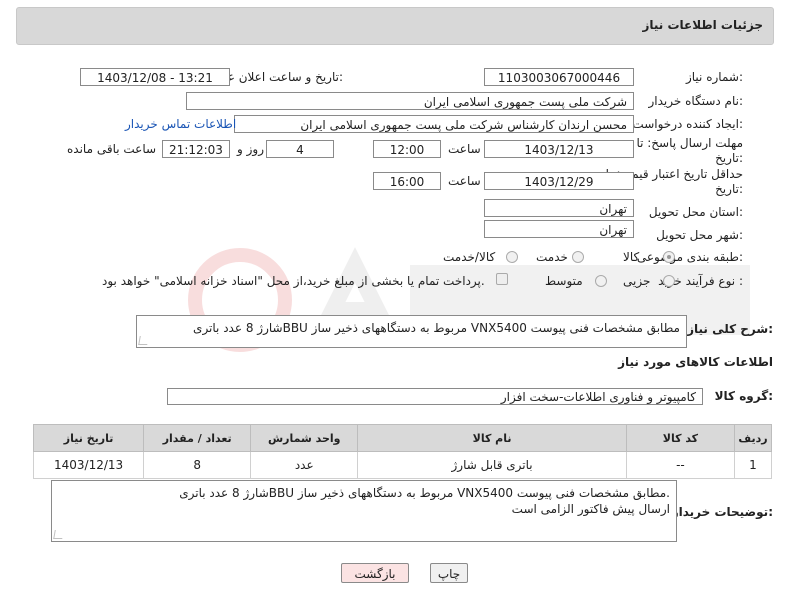 Image resolution: width=789 pixels, height=598 pixels. I want to click on category-option-service: خدمت, so click(552, 257).